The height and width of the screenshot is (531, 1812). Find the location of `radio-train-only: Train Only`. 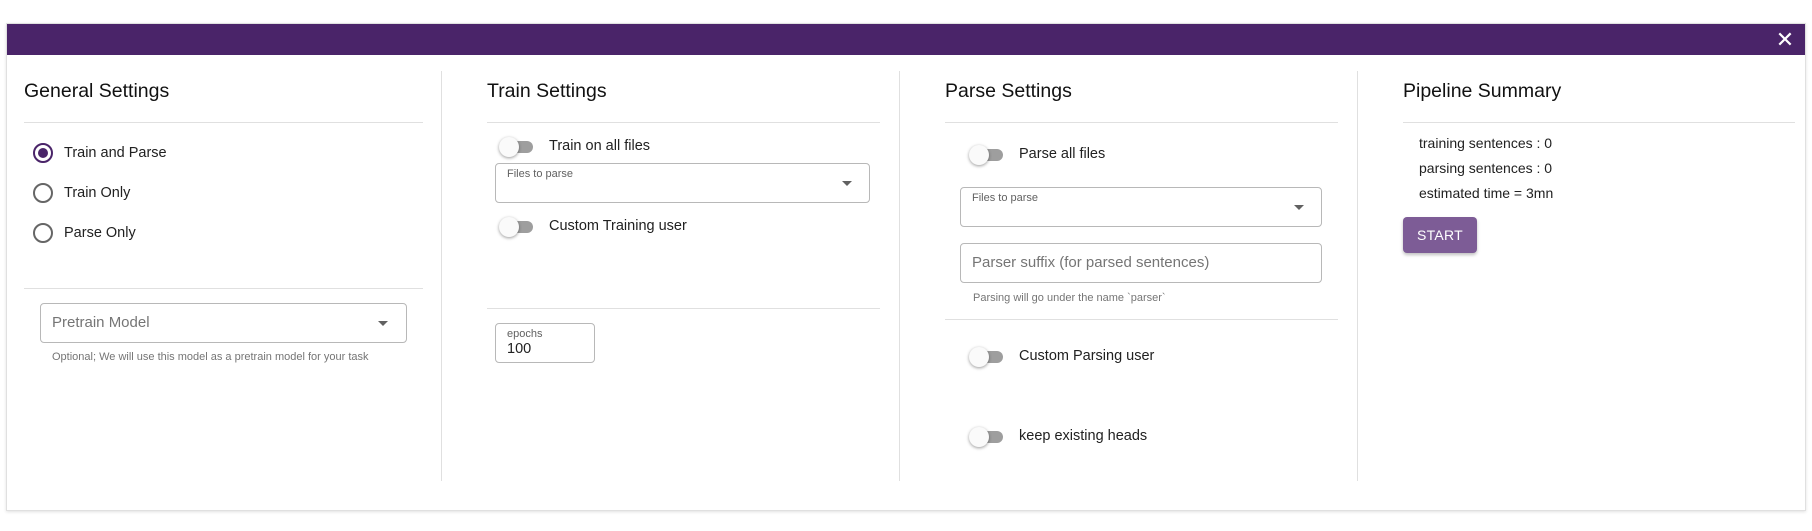

radio-train-only: Train Only is located at coordinates (81, 193).